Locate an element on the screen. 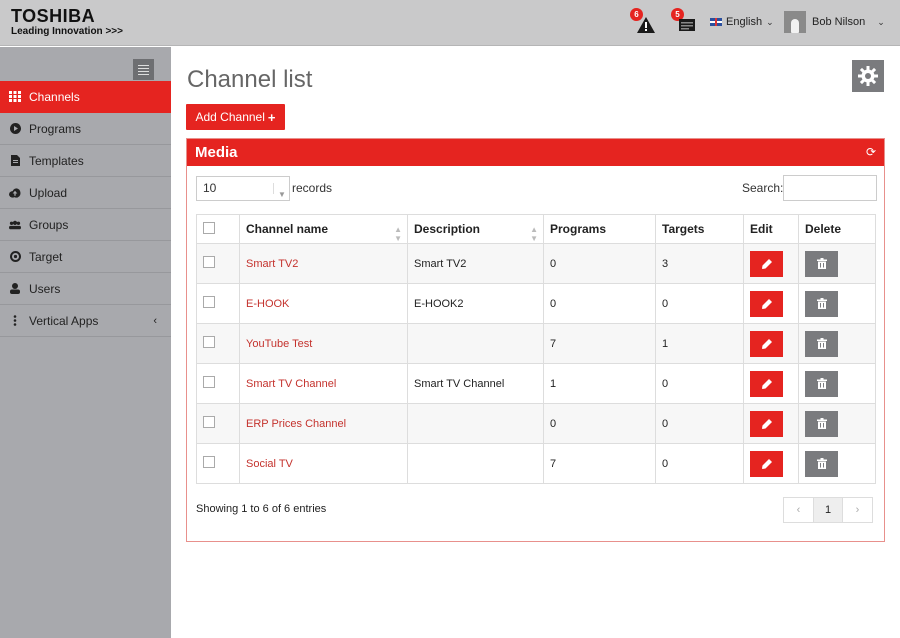 The image size is (900, 638). channel-name-cell: Smart TV Channel is located at coordinates (323, 383).